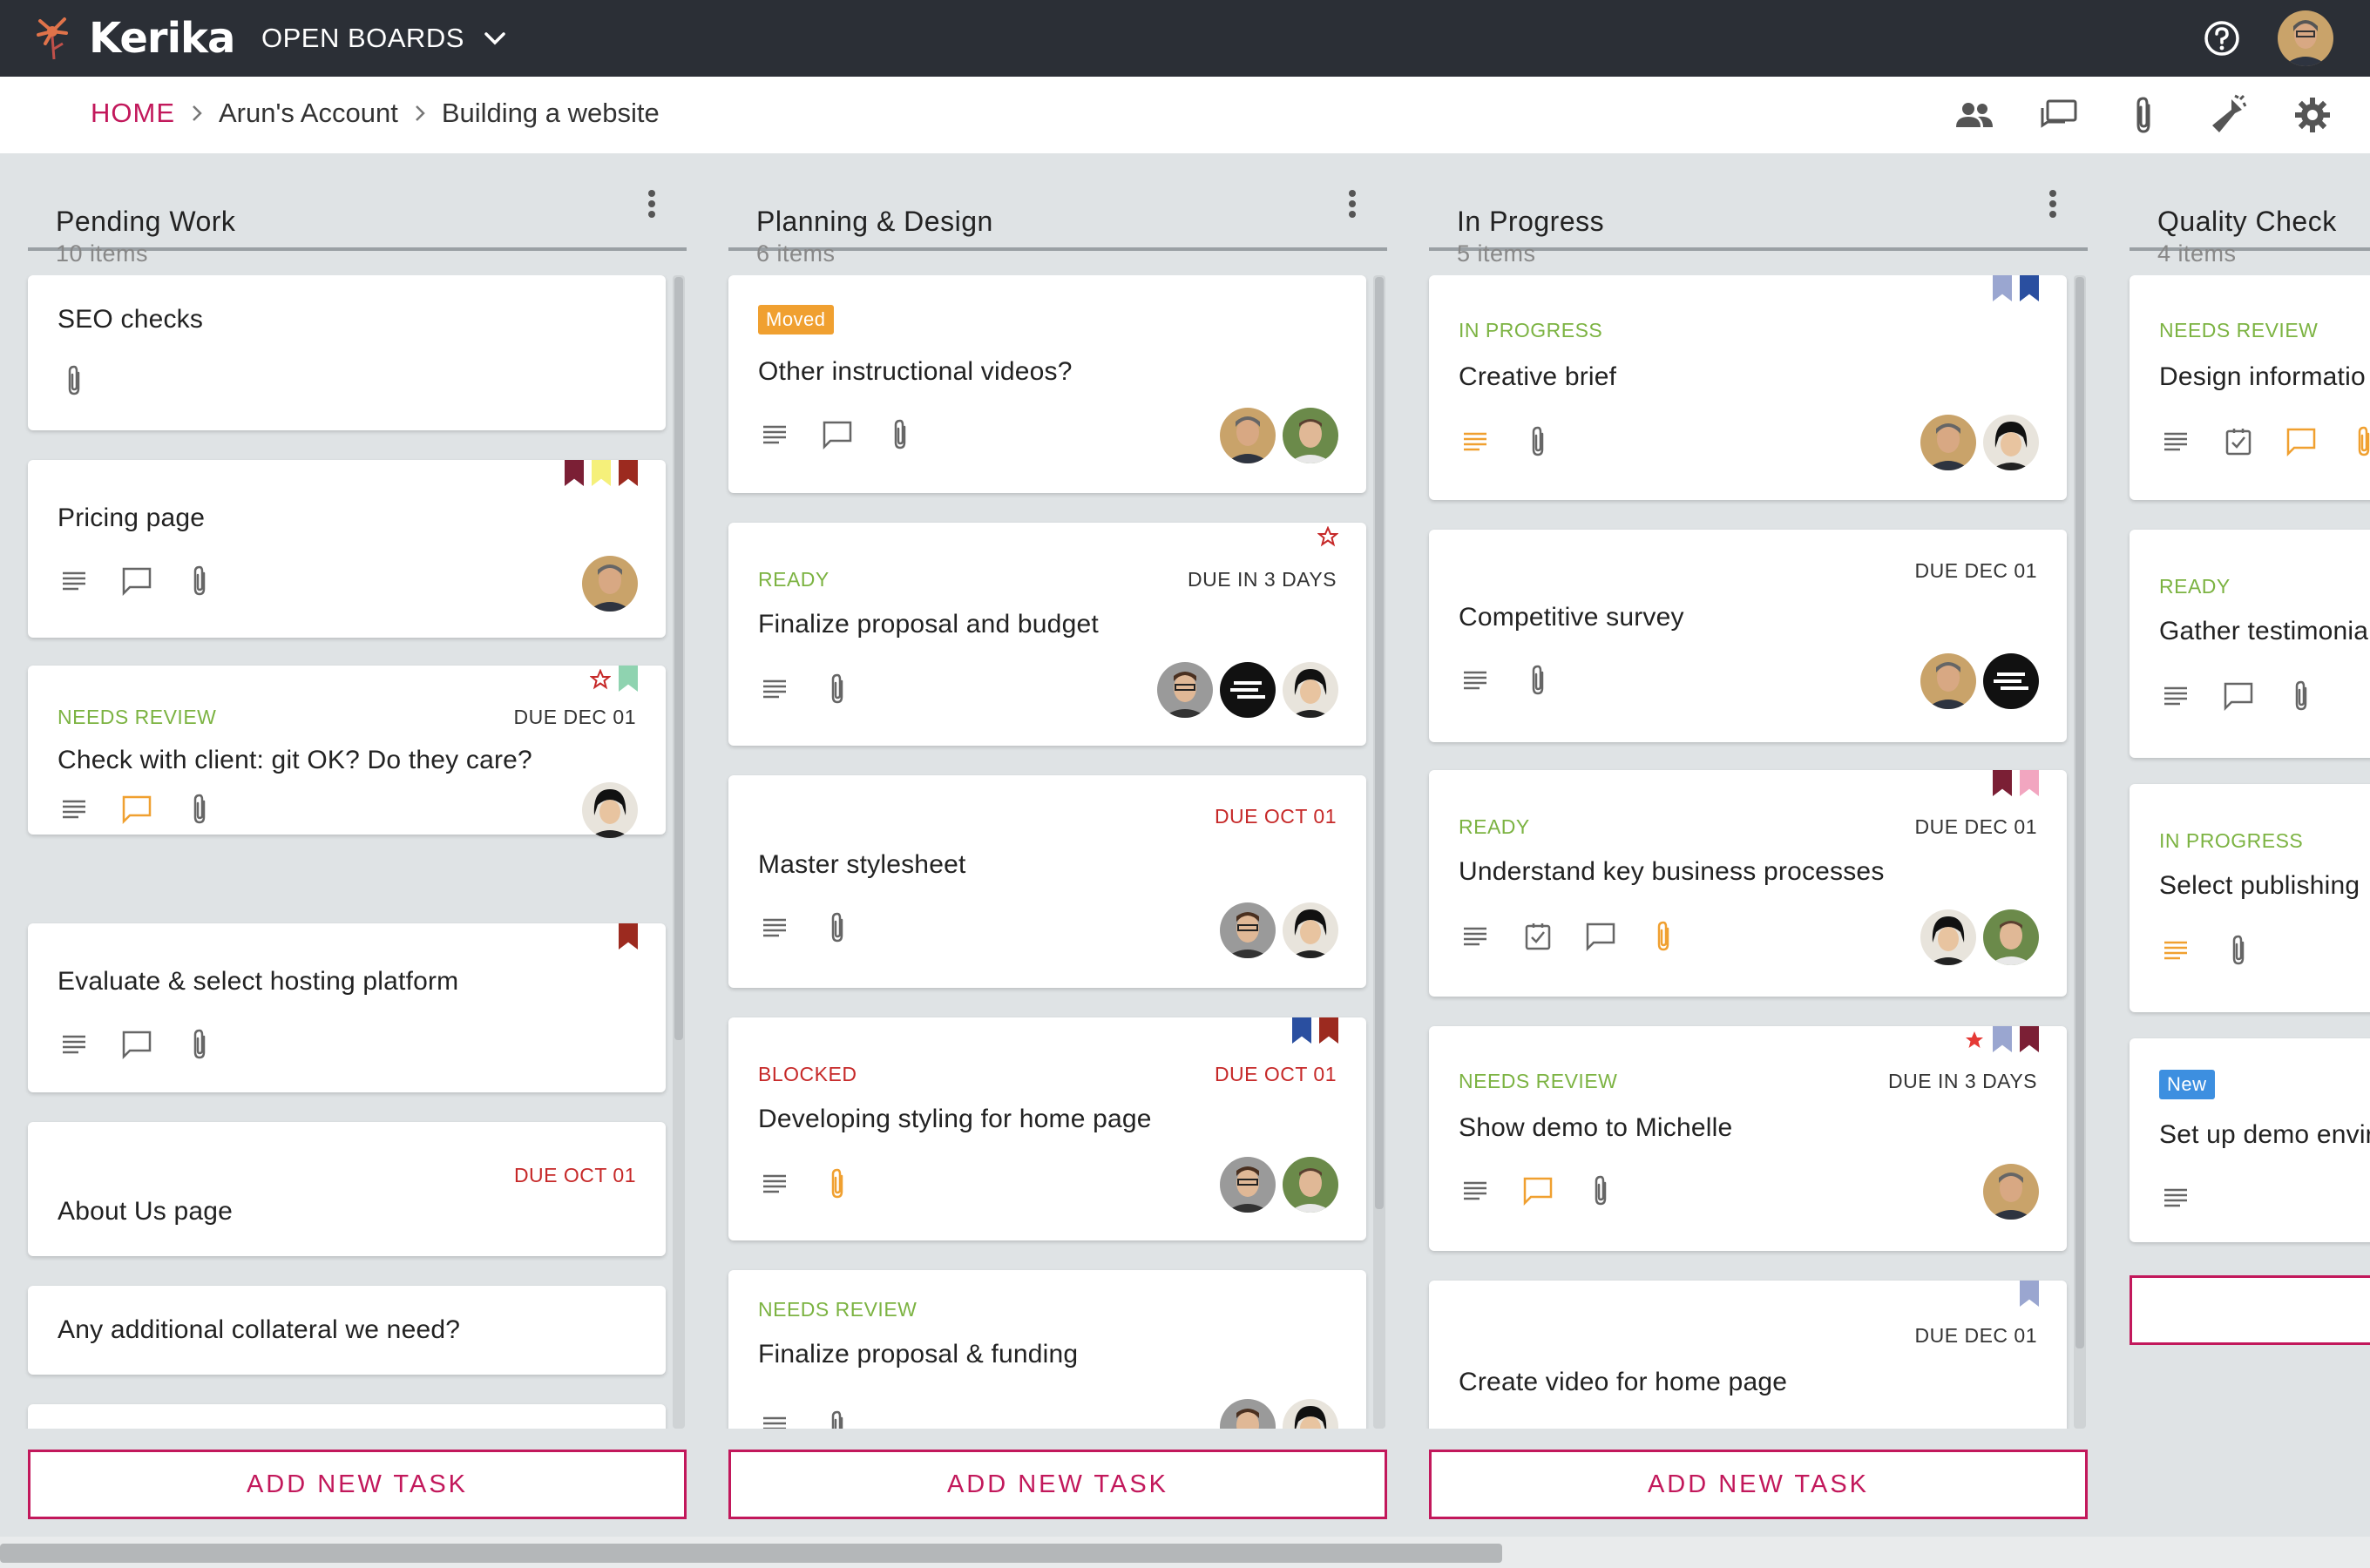 The image size is (2370, 1568). Describe the element at coordinates (357, 223) in the screenshot. I see `column-header: Pending Work 10 items` at that location.